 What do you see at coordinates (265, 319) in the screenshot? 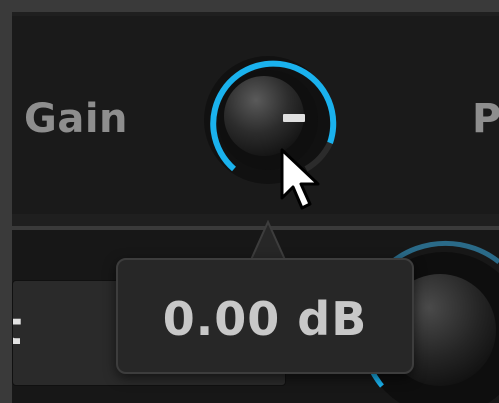
I see `gain-value-readout: 0.00 dB` at bounding box center [265, 319].